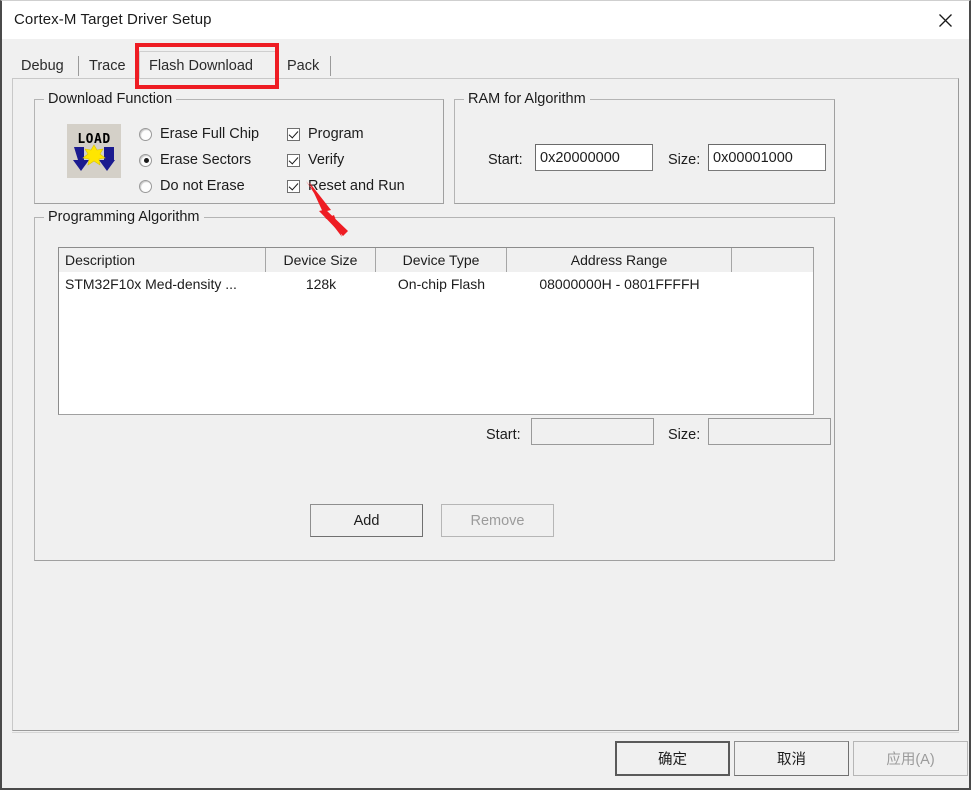 Image resolution: width=971 pixels, height=790 pixels. I want to click on ram-start-label: Start:, so click(505, 160).